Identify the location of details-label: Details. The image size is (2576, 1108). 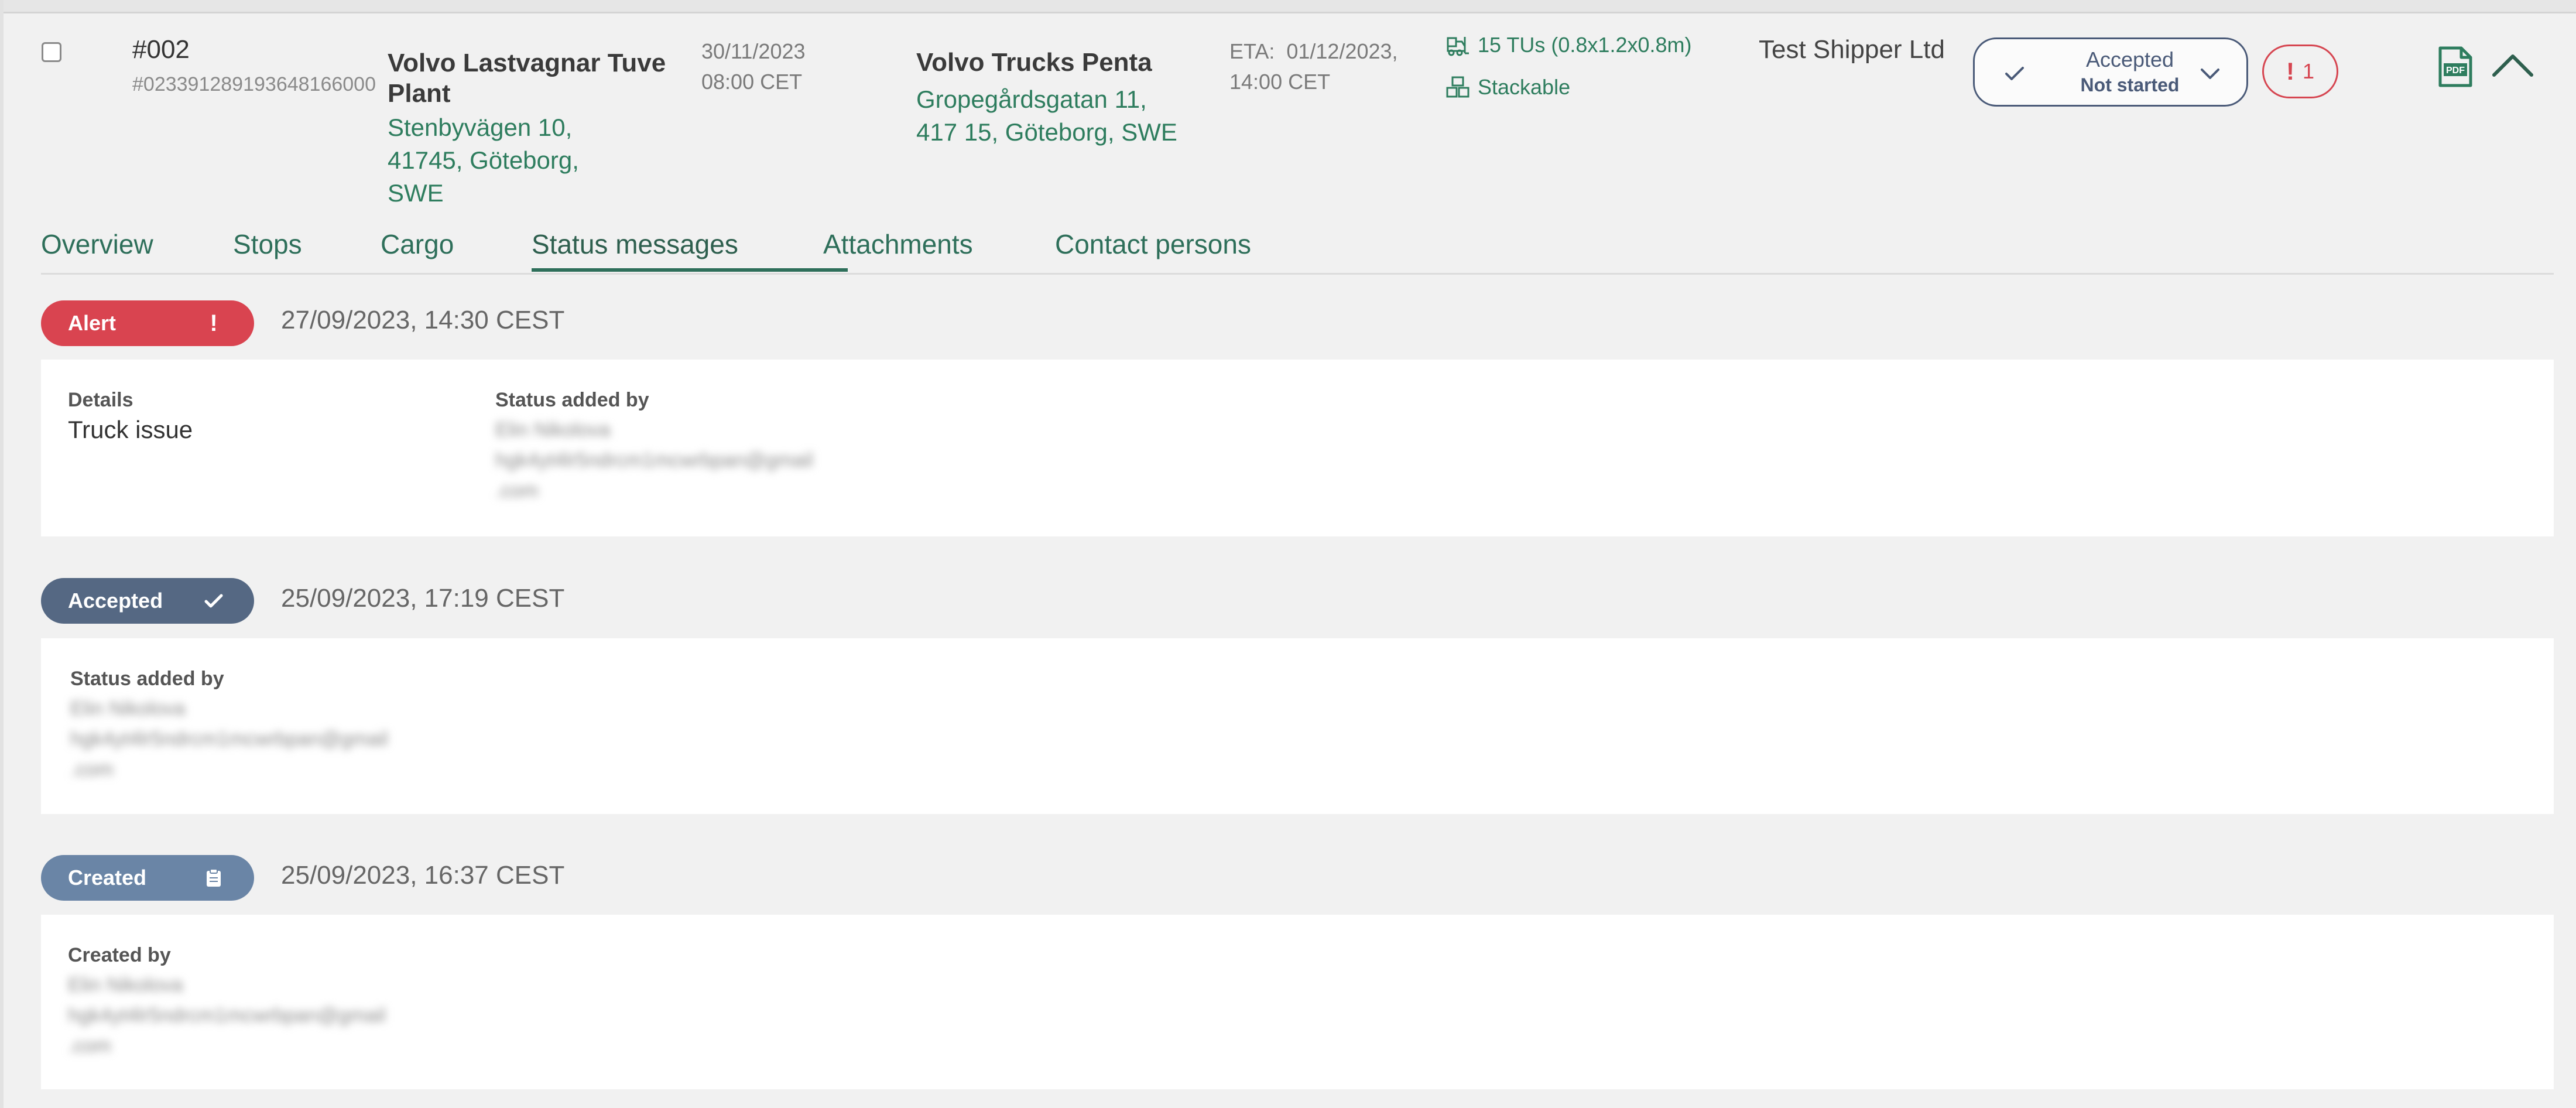
(100, 400).